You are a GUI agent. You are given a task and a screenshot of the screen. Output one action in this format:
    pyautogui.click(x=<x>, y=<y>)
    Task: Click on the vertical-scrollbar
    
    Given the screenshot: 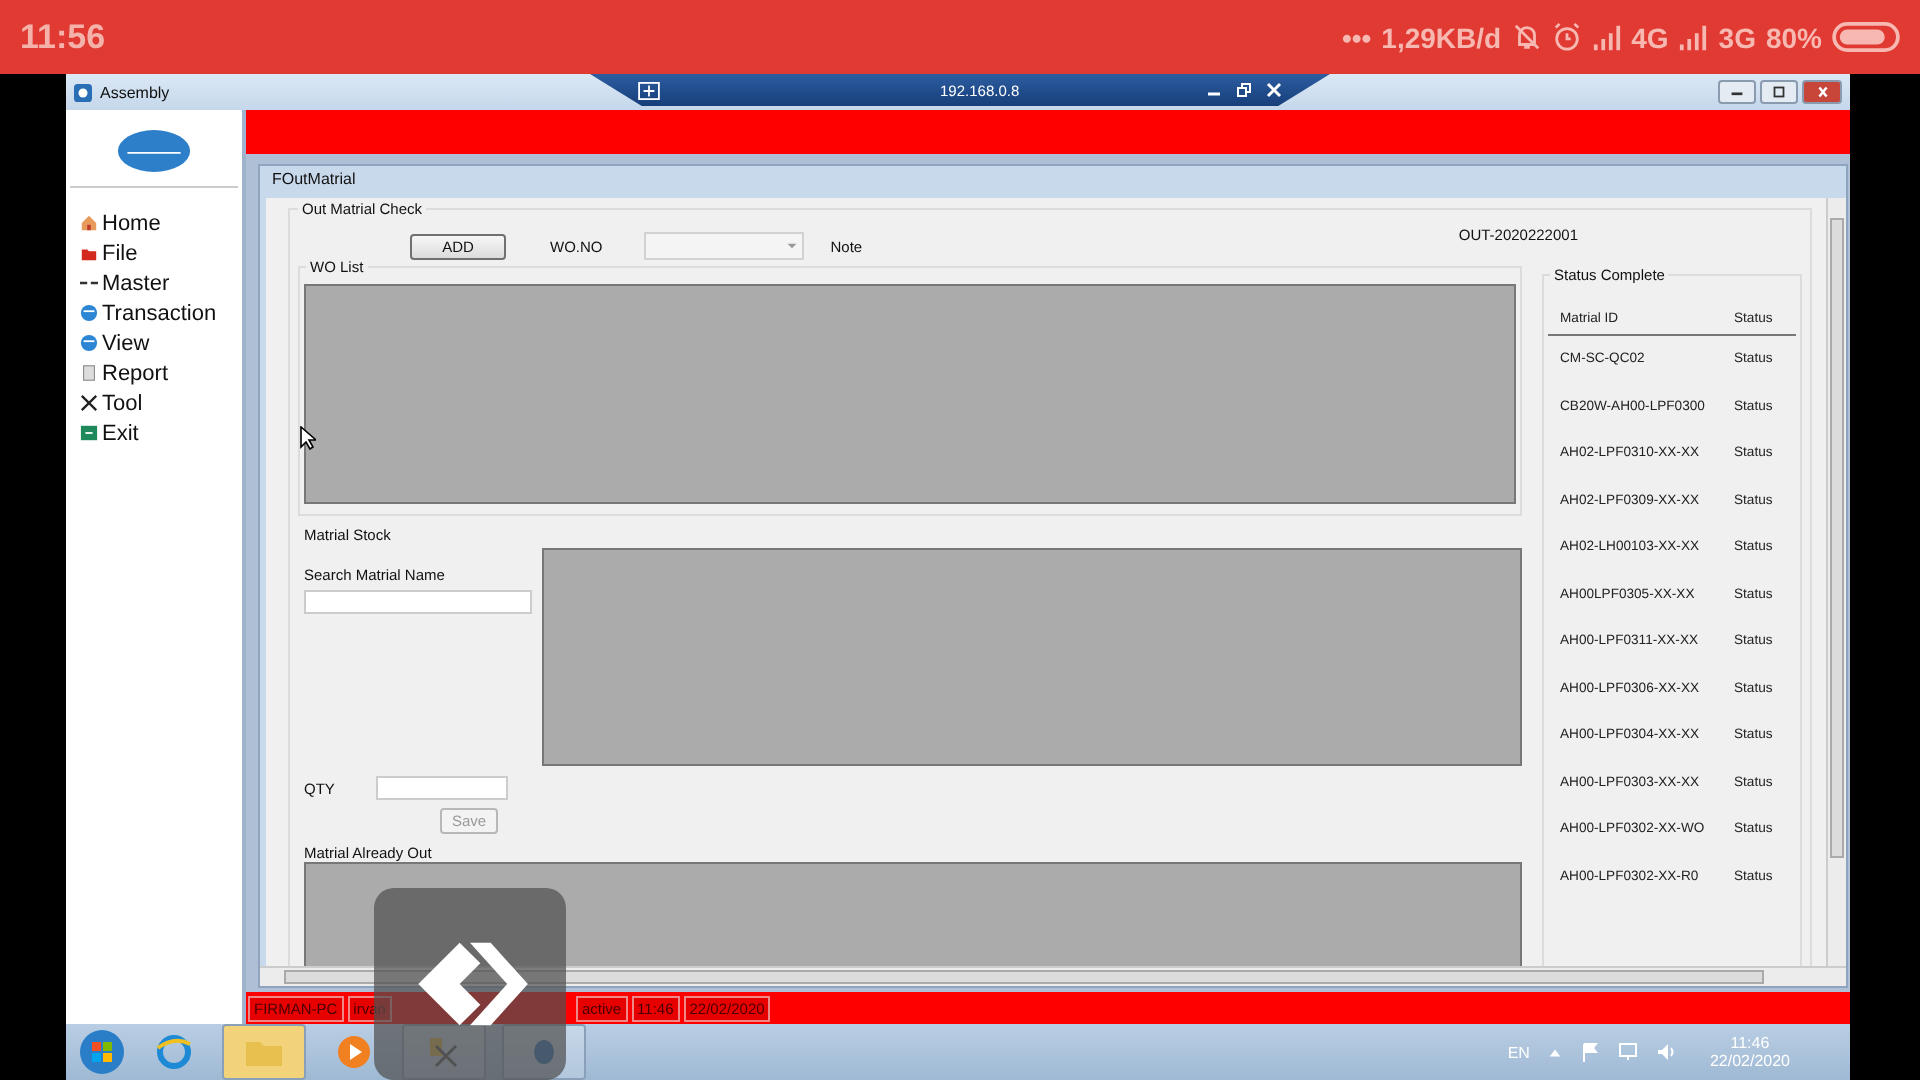 What is the action you would take?
    pyautogui.click(x=1836, y=582)
    